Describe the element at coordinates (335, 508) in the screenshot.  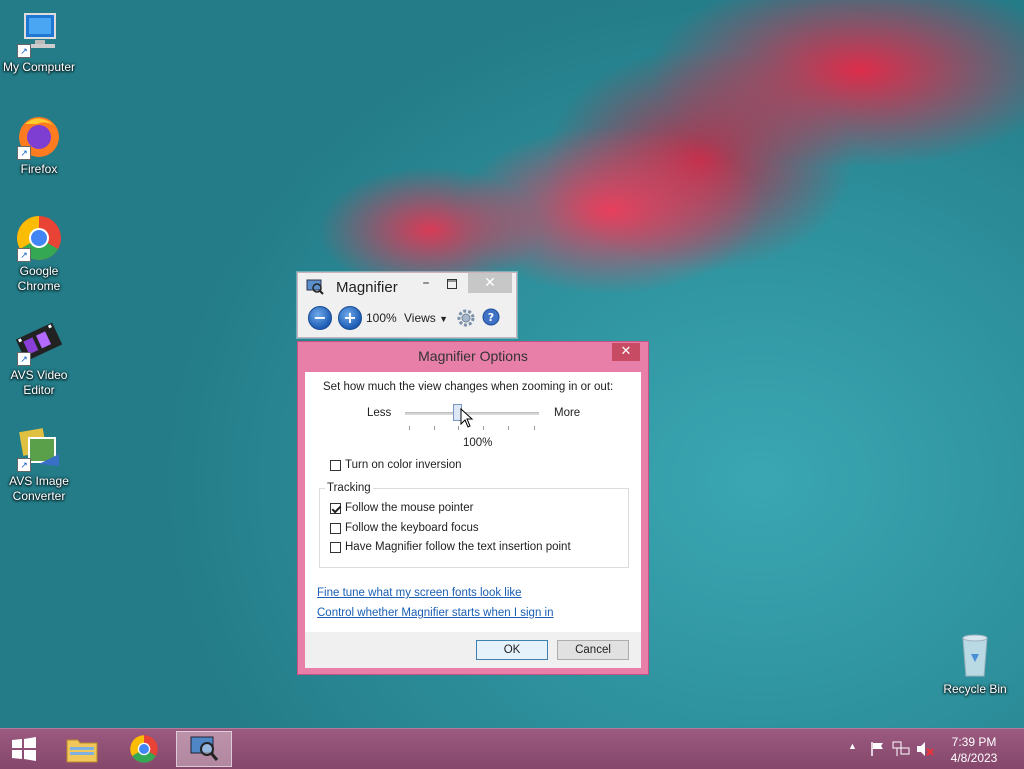
I see `follow-mouse-checkbox` at that location.